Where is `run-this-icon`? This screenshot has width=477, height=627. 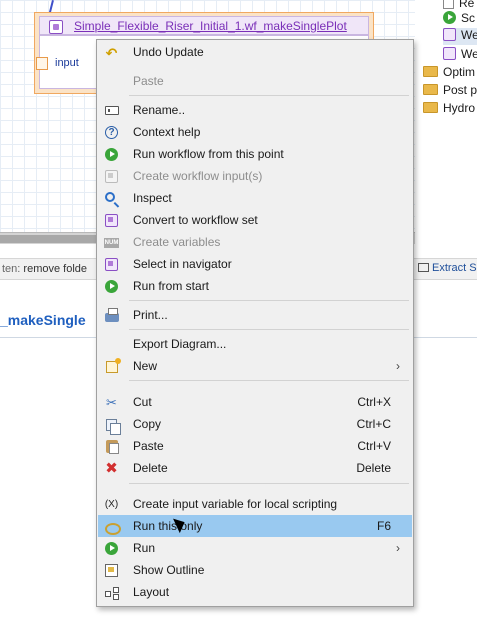 run-this-icon is located at coordinates (112, 527).